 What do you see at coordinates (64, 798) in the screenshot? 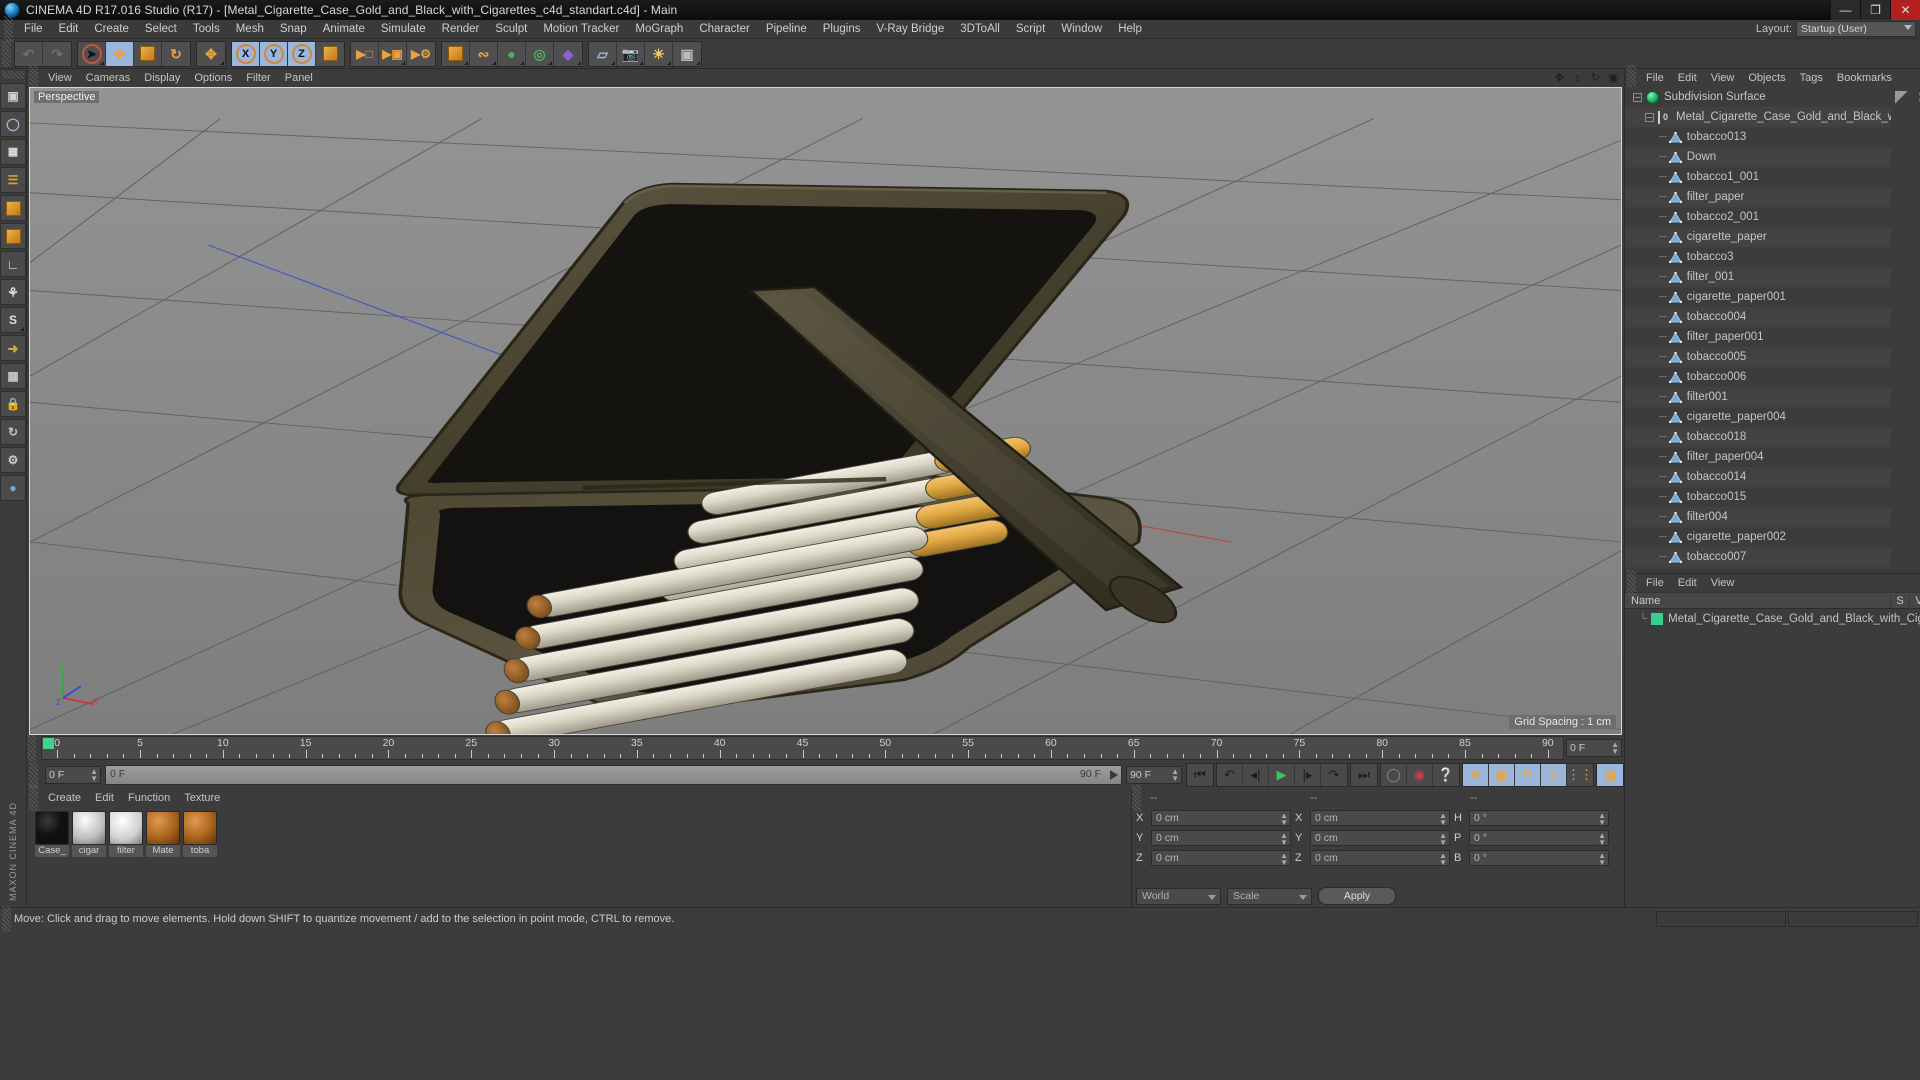
I see `material-menu-create: Create` at bounding box center [64, 798].